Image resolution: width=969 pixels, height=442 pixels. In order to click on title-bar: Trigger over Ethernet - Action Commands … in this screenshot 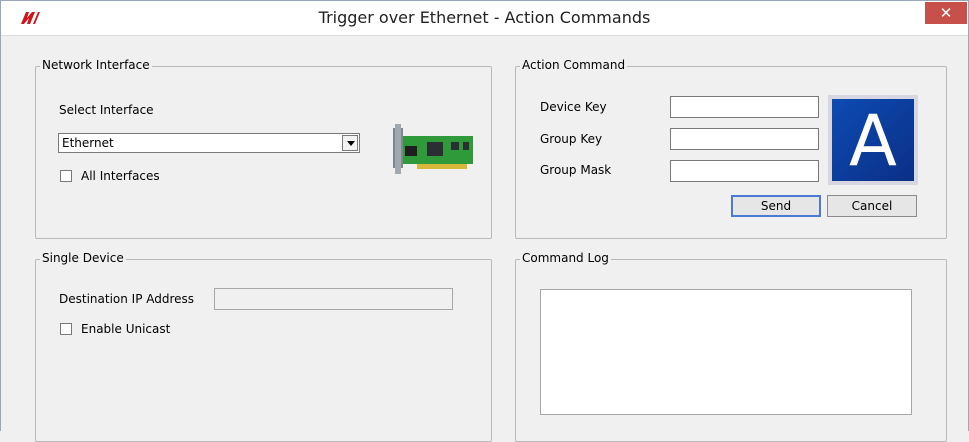, I will do `click(484, 18)`.